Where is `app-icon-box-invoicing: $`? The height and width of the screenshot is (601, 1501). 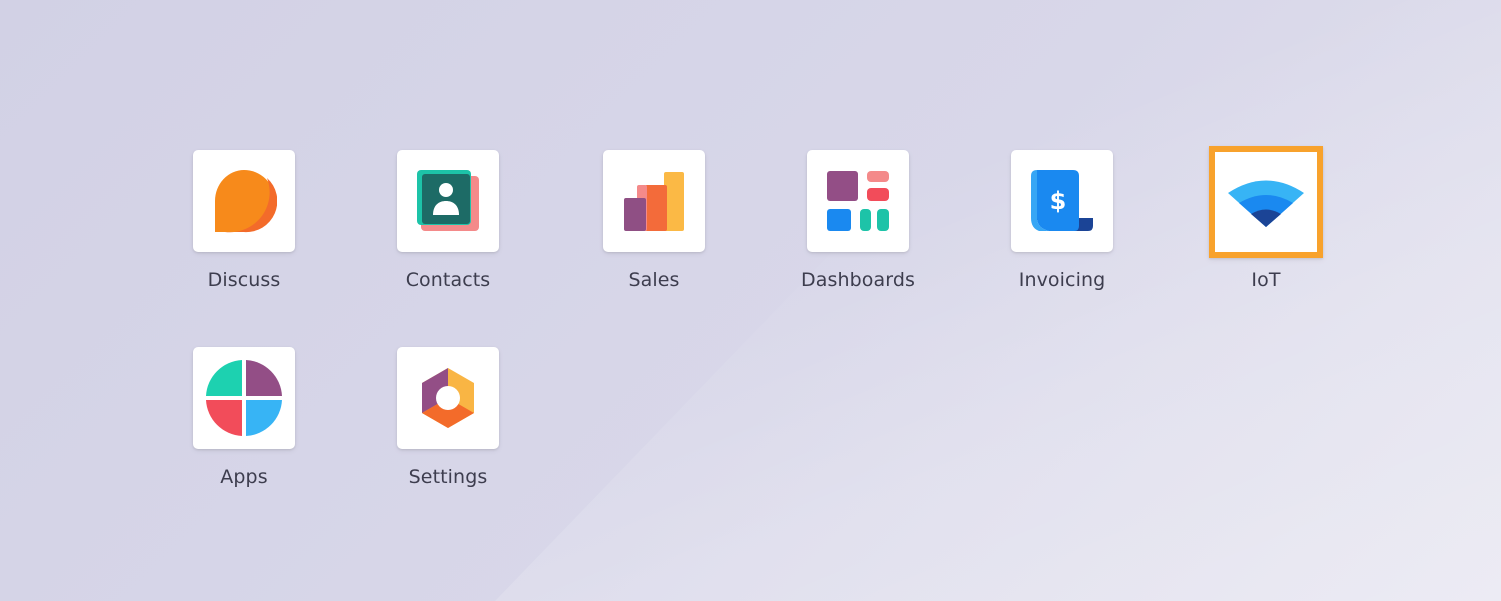 app-icon-box-invoicing: $ is located at coordinates (1062, 201).